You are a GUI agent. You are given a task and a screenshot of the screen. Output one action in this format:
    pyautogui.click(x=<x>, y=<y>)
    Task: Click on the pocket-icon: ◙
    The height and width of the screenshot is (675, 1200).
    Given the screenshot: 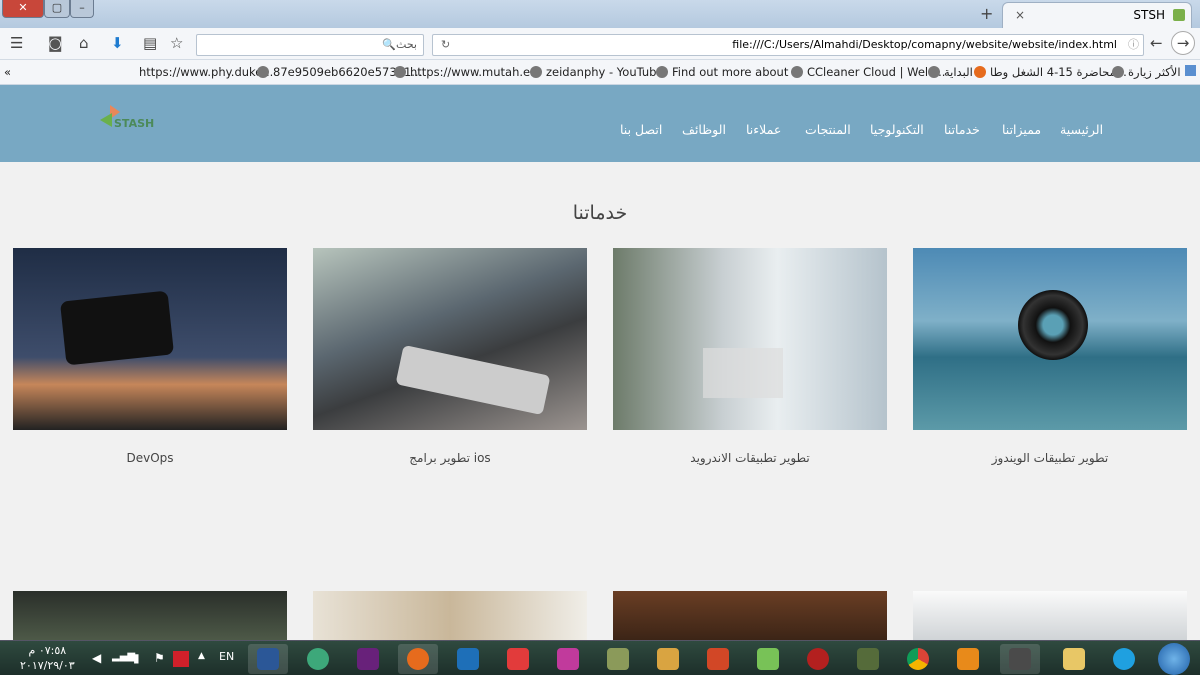 What is the action you would take?
    pyautogui.click(x=55, y=43)
    